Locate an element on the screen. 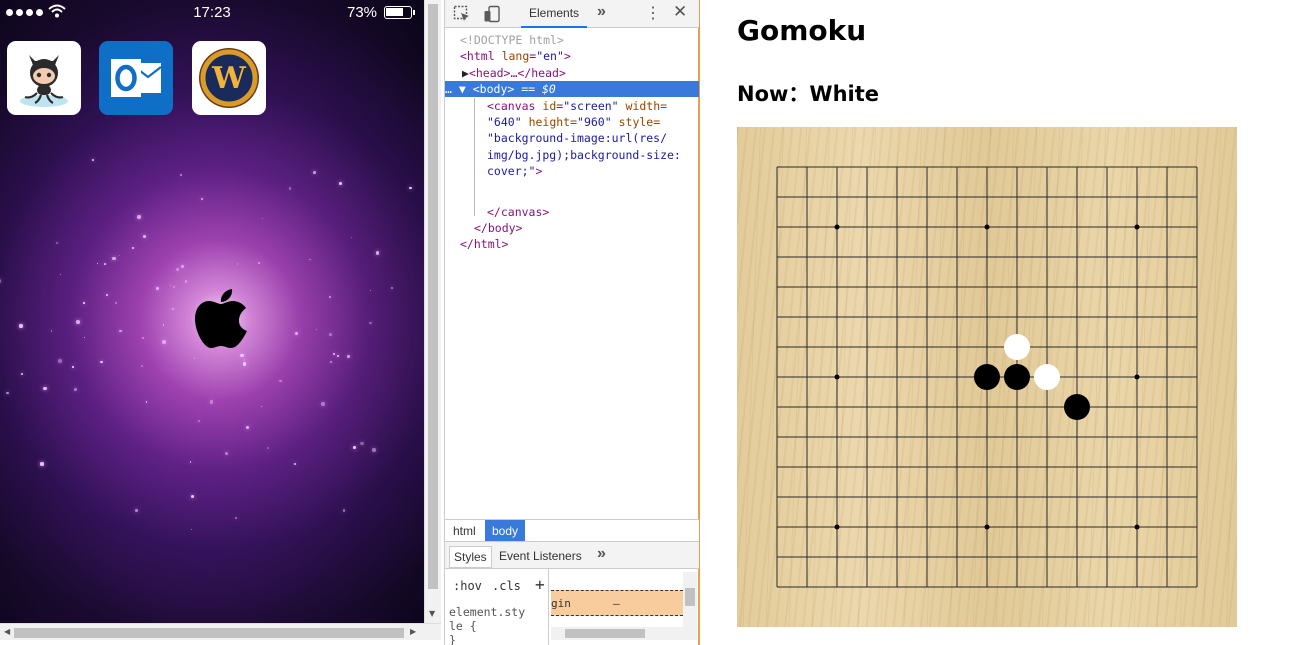  new-style-rule-icon: + is located at coordinates (540, 584).